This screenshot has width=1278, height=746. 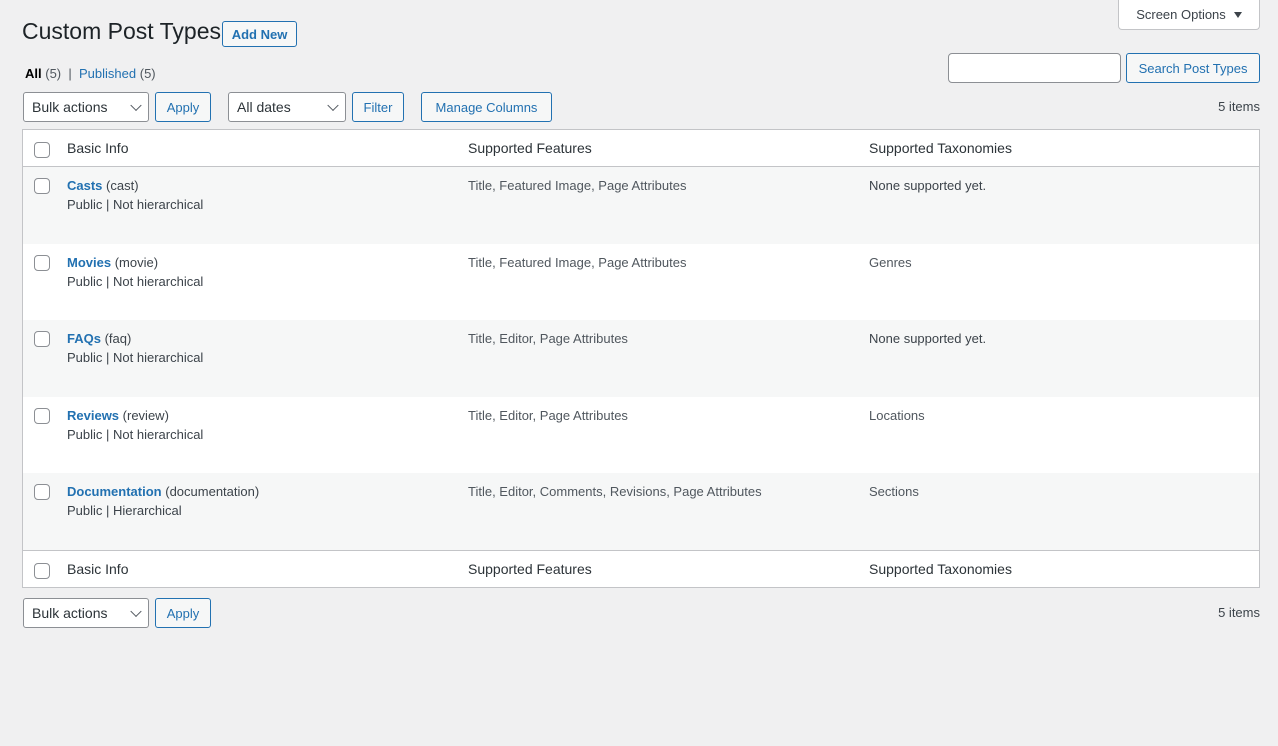 What do you see at coordinates (136, 262) in the screenshot?
I see `post-type-slug: (movie)` at bounding box center [136, 262].